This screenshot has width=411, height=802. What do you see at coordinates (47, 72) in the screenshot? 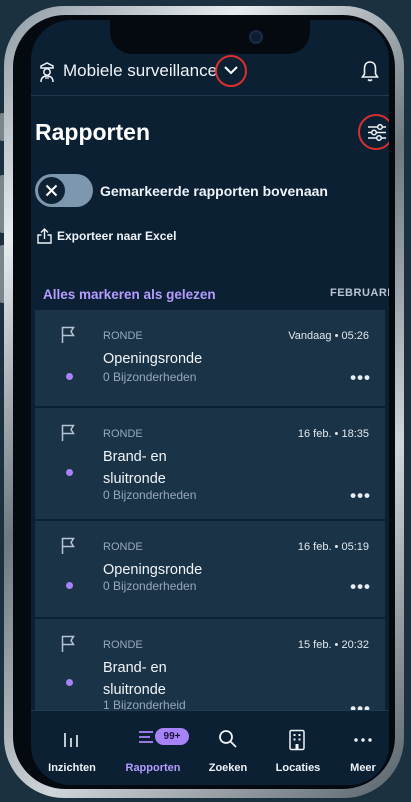
I see `guard-icon` at bounding box center [47, 72].